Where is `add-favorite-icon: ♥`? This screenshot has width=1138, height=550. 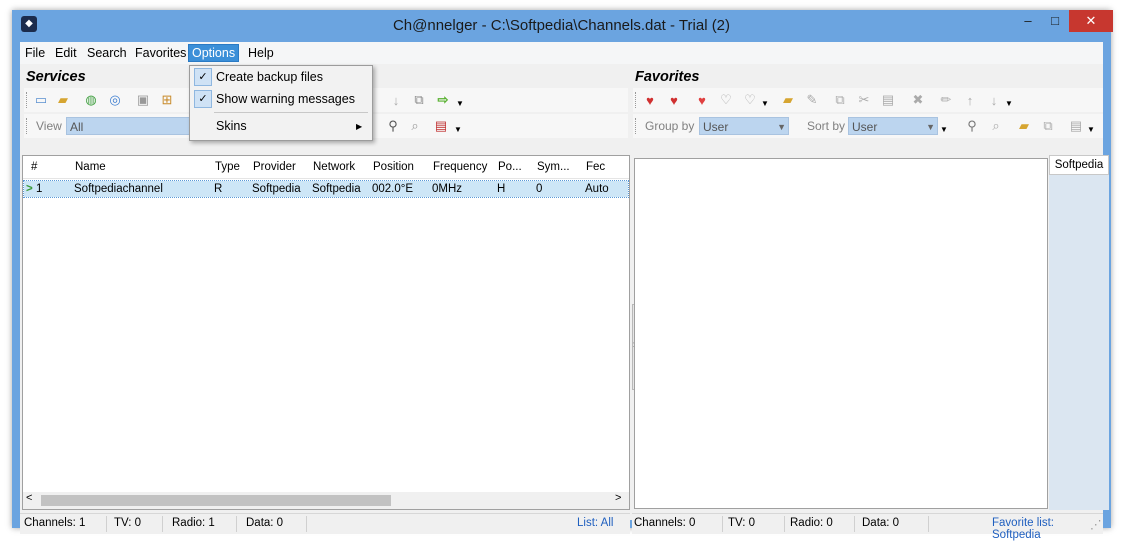
add-favorite-icon: ♥ is located at coordinates (650, 100).